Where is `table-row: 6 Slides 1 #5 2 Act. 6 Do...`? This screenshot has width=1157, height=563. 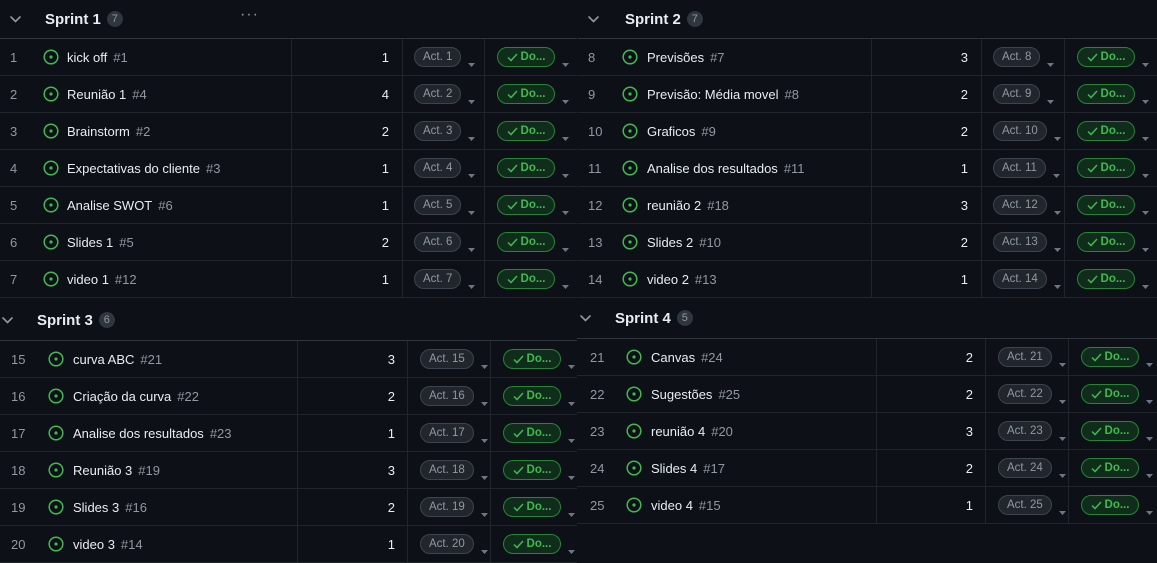 table-row: 6 Slides 1 #5 2 Act. 6 Do... is located at coordinates (288, 242).